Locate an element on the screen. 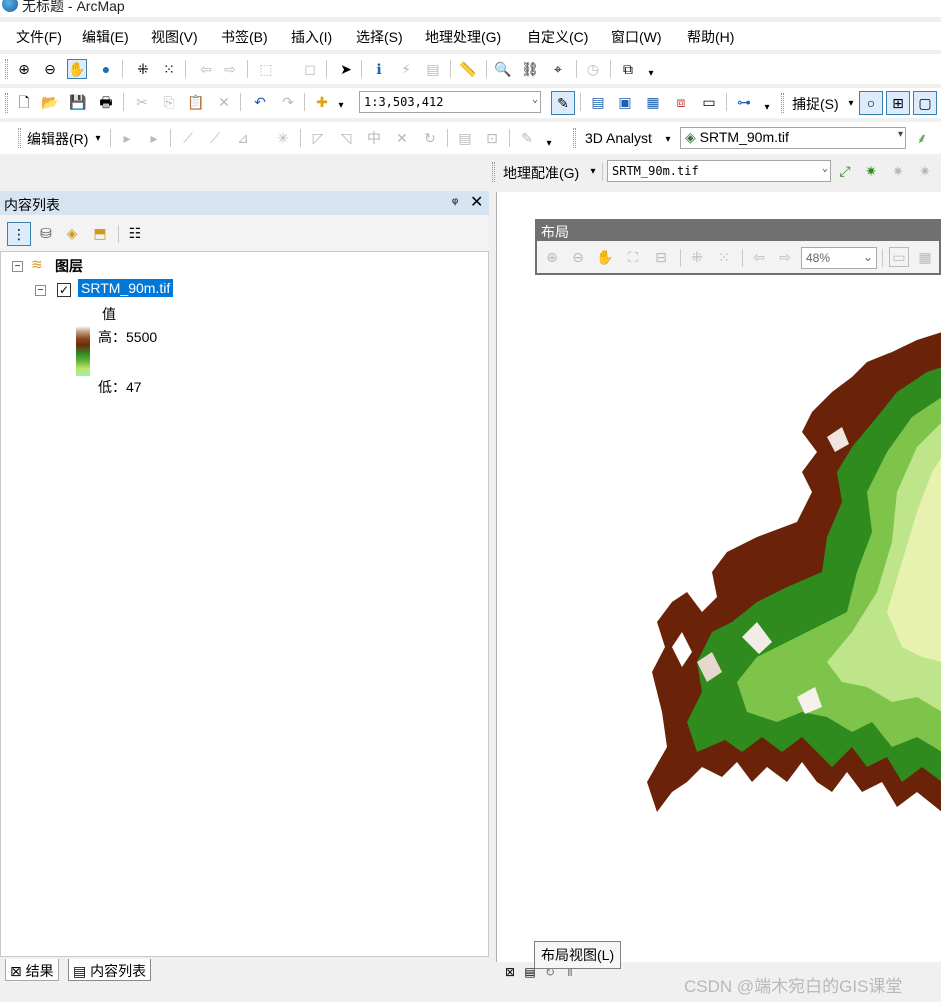  menu-edit: 编辑(E) is located at coordinates (105, 37).